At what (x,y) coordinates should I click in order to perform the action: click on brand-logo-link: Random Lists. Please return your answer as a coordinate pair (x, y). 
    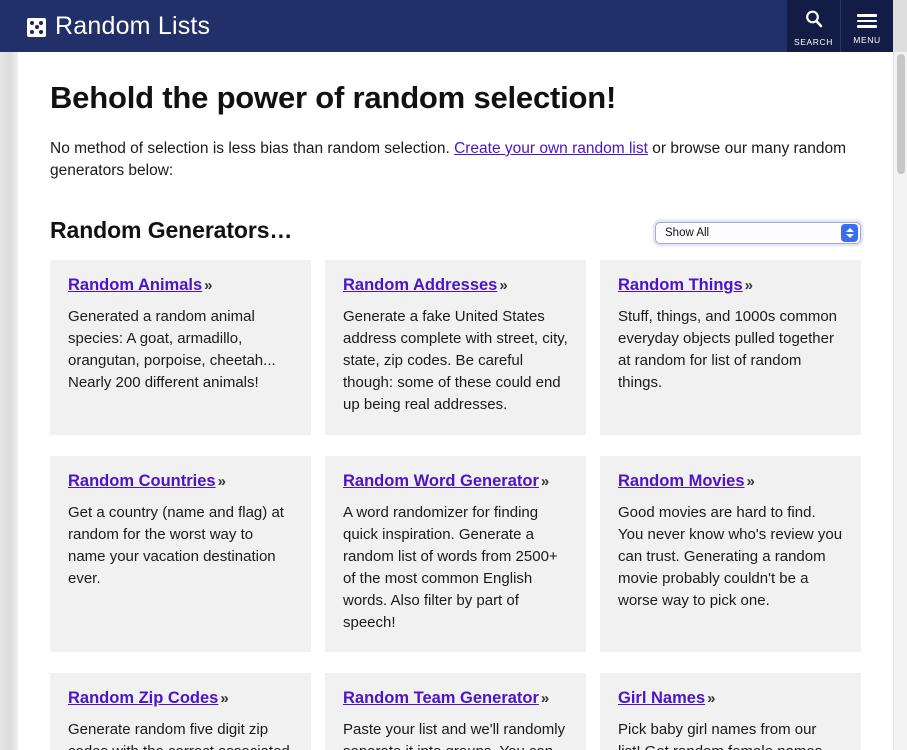
    Looking at the image, I should click on (393, 26).